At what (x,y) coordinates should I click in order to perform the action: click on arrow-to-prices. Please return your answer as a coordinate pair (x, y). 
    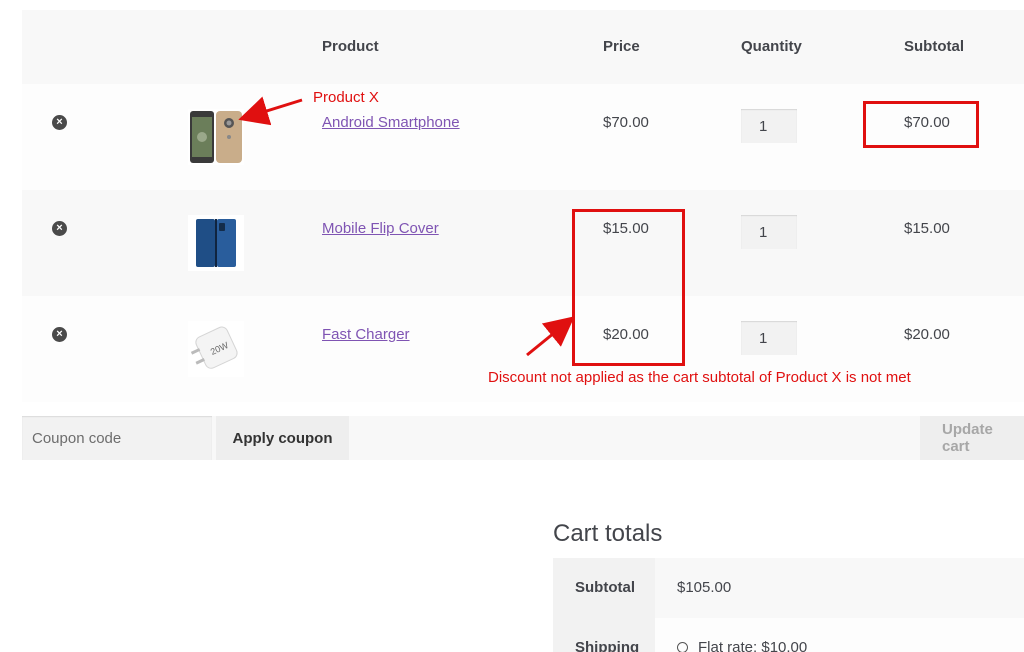
    Looking at the image, I should click on (550, 336).